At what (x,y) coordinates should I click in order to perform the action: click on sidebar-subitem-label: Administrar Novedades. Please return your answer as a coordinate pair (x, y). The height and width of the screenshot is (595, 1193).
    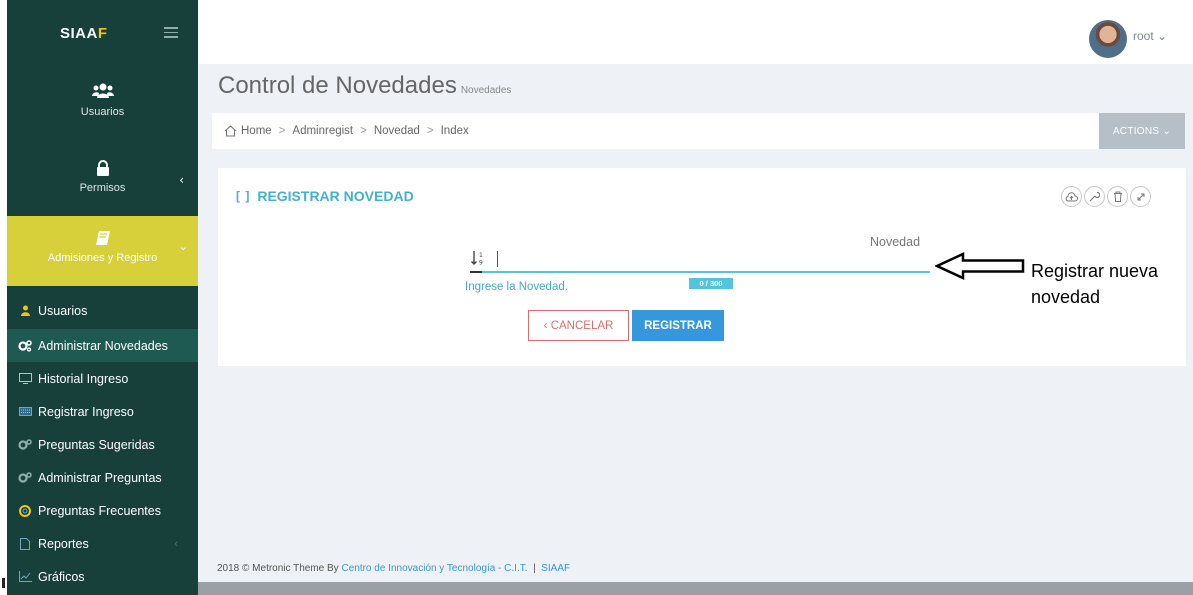
    Looking at the image, I should click on (103, 345).